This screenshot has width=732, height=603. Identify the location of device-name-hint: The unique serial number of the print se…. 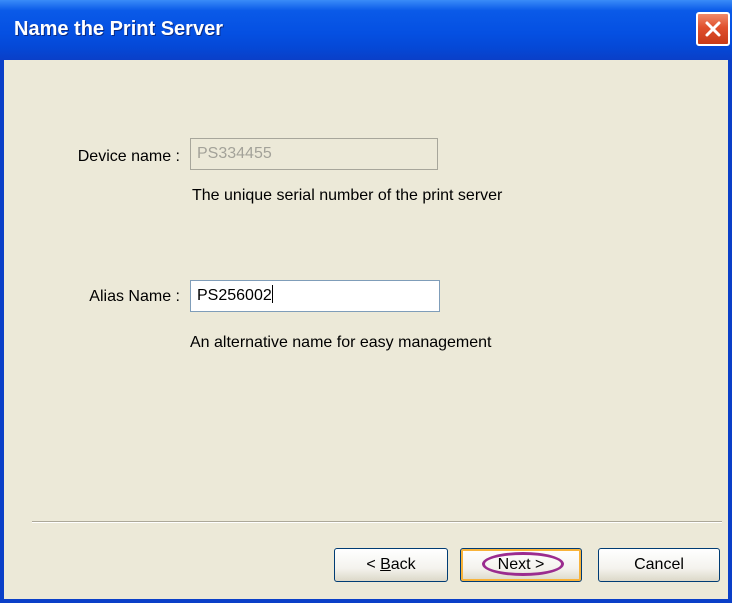
(347, 195).